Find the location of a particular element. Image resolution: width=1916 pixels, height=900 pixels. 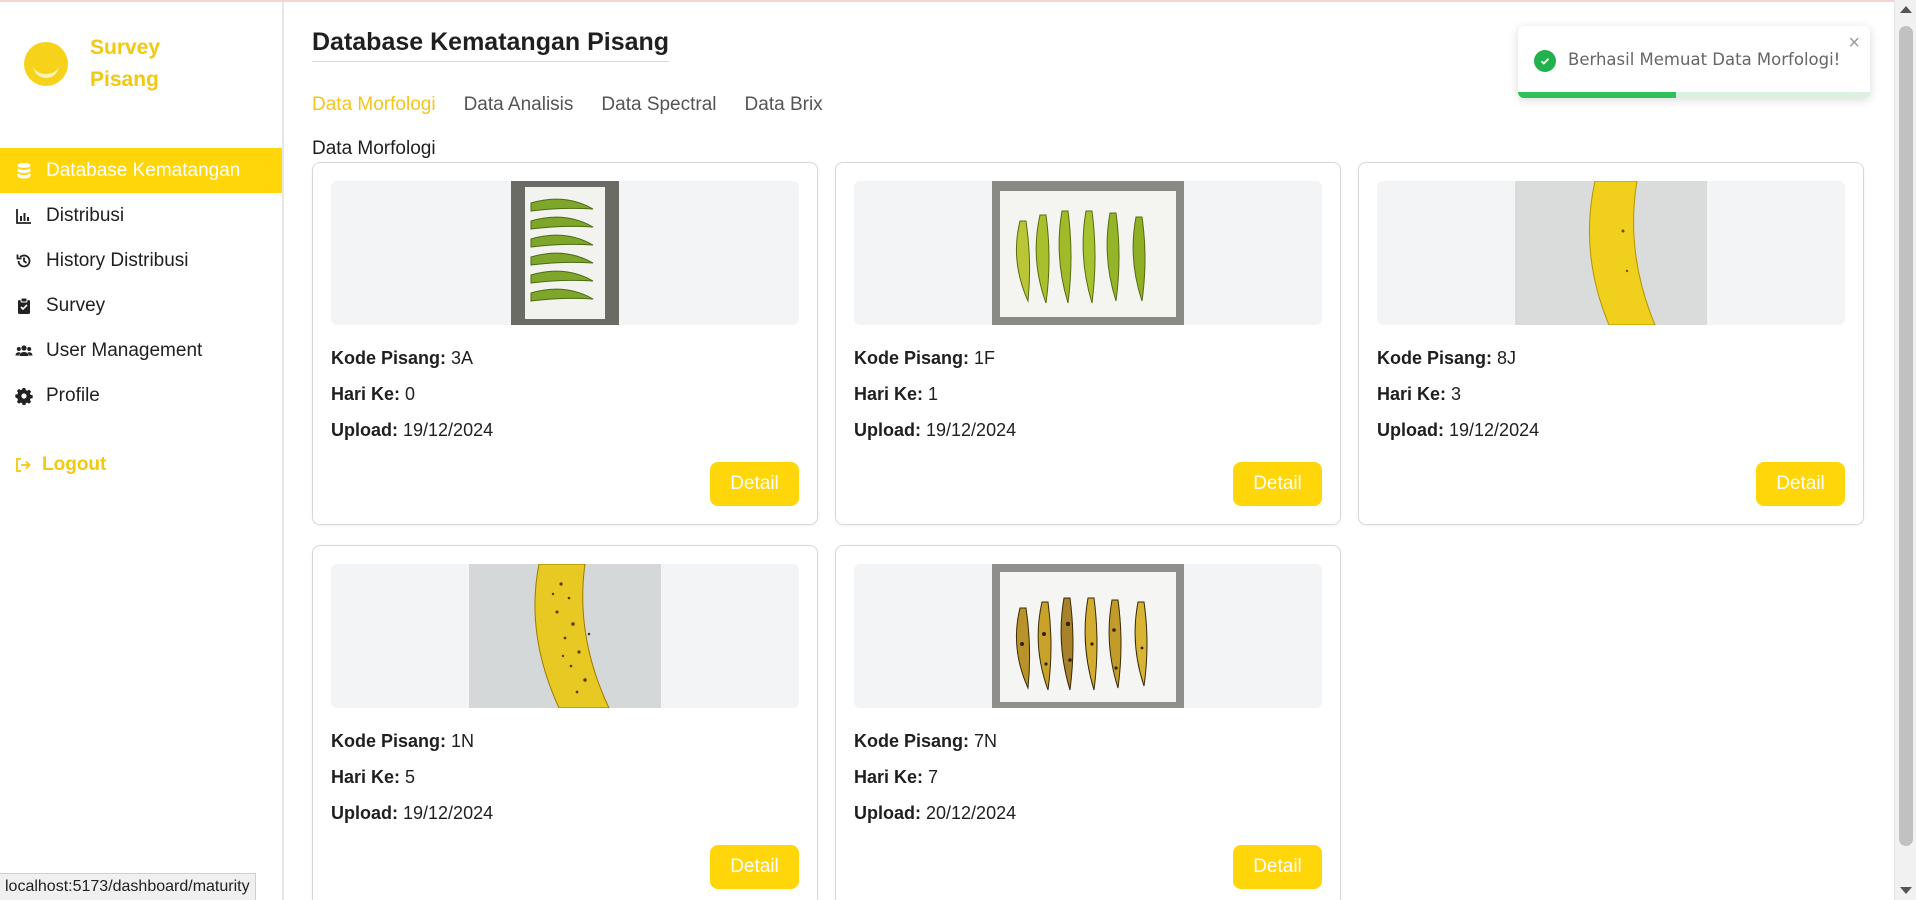

tab-data-brix: Data Brix is located at coordinates (784, 105).